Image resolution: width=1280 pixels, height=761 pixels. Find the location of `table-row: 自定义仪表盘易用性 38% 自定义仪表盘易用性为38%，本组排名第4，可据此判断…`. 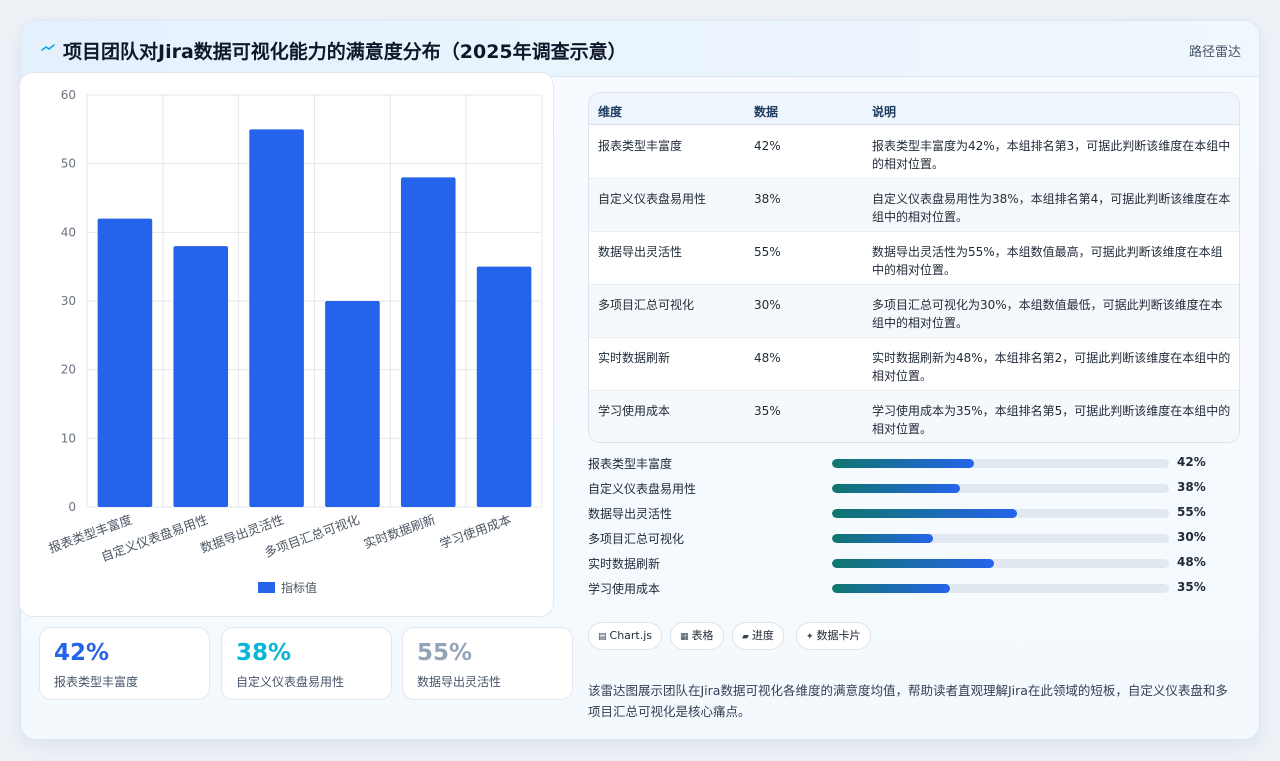

table-row: 自定义仪表盘易用性 38% 自定义仪表盘易用性为38%，本组排名第4，可据此判断… is located at coordinates (914, 205).